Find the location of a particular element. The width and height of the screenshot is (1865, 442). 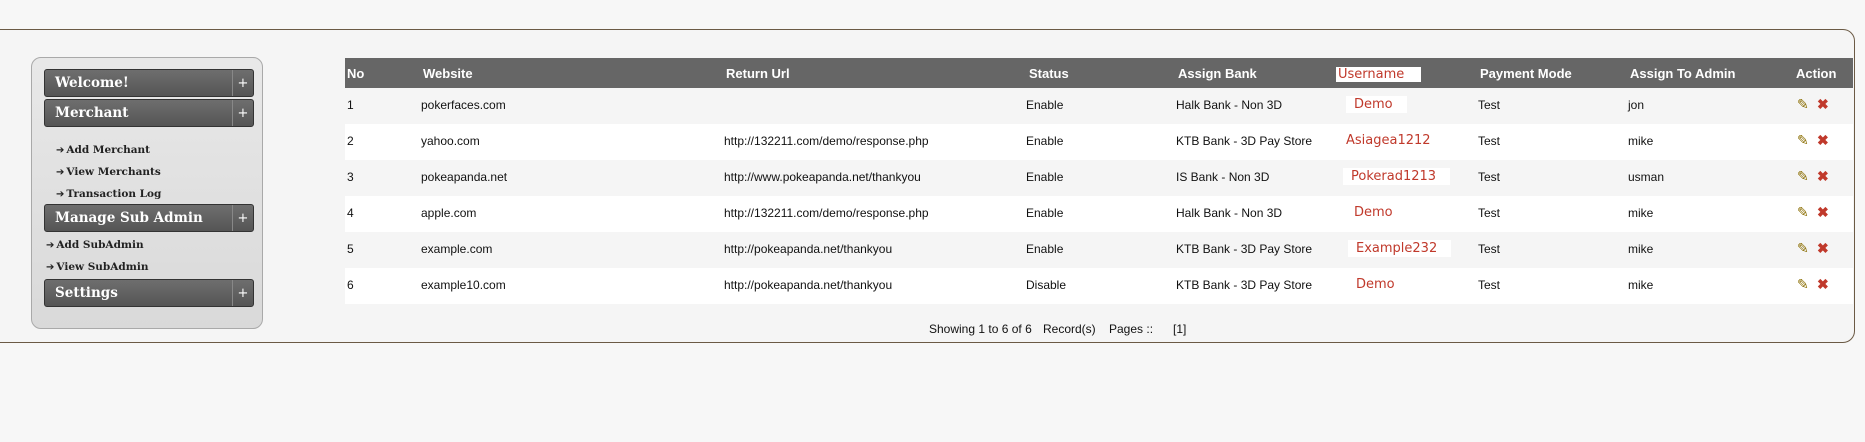

sidebar-item-view-merchants: ➔ View Merchants is located at coordinates (108, 172).